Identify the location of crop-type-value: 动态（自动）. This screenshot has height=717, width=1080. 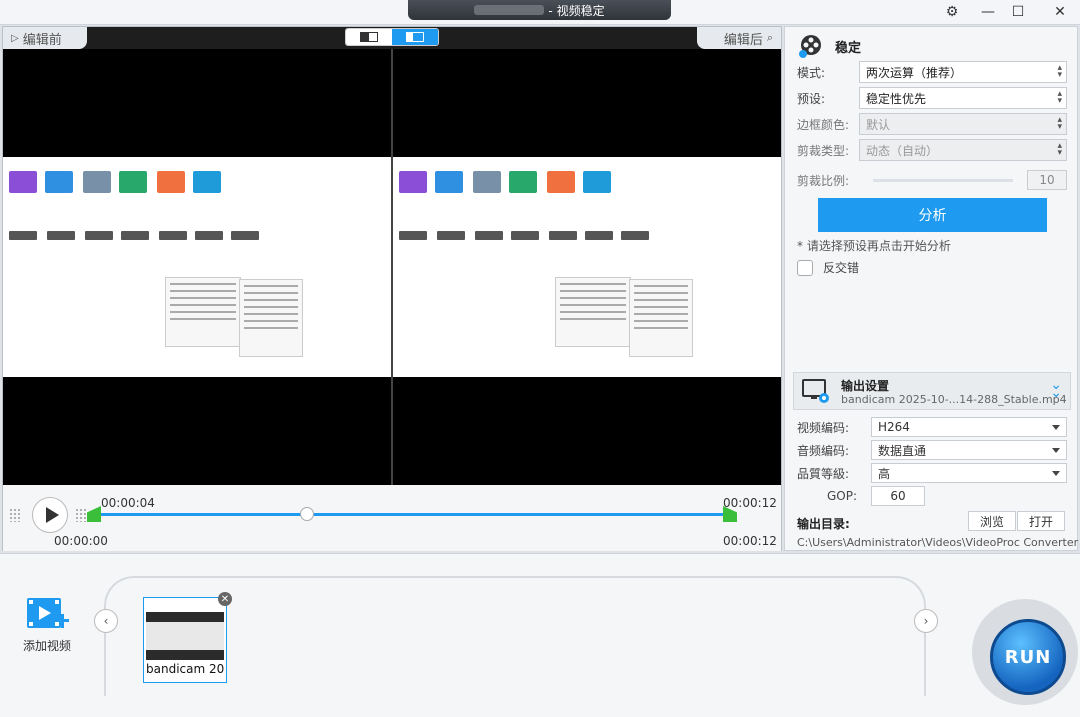
(902, 150).